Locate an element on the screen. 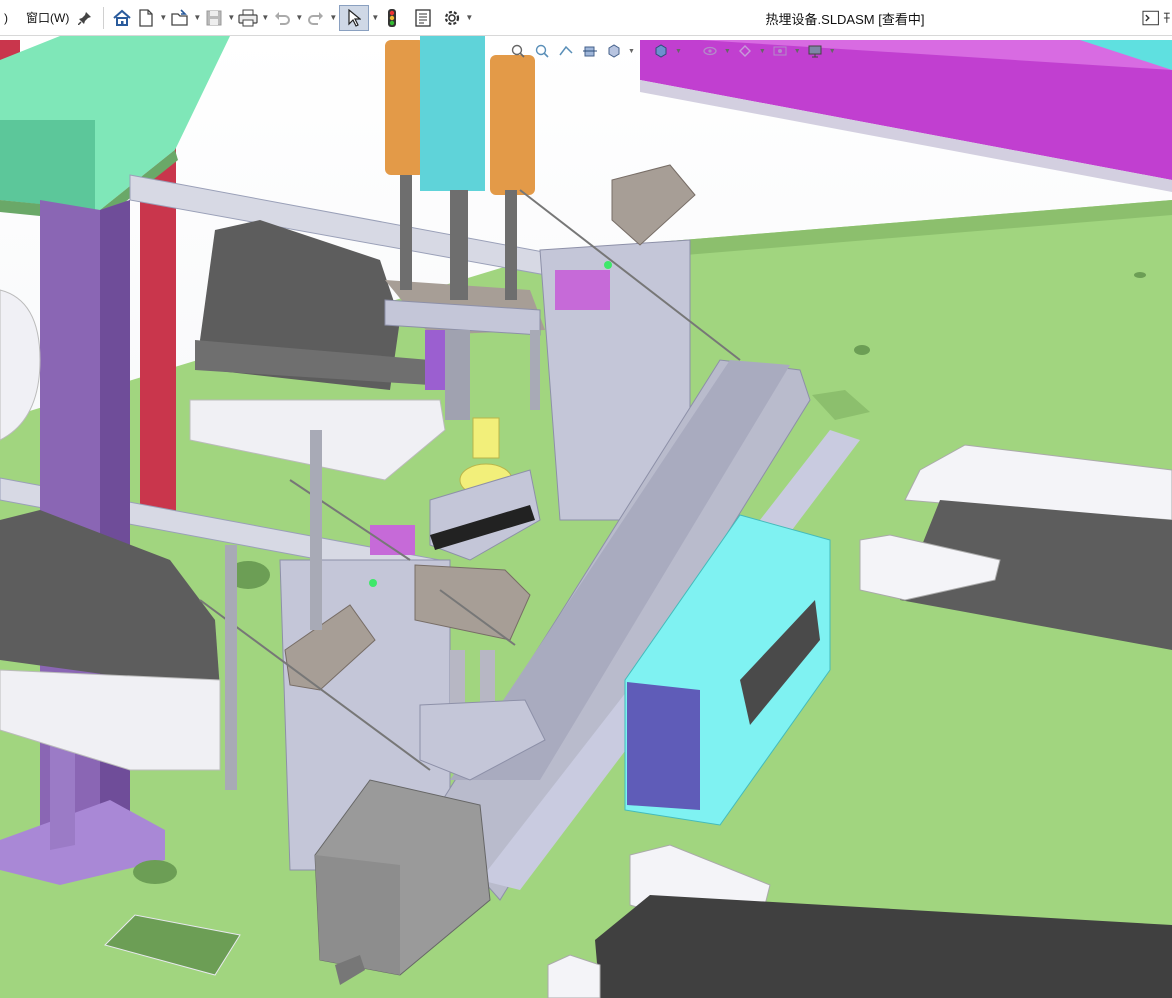 Image resolution: width=1172 pixels, height=998 pixels. section-view-icon is located at coordinates (590, 51).